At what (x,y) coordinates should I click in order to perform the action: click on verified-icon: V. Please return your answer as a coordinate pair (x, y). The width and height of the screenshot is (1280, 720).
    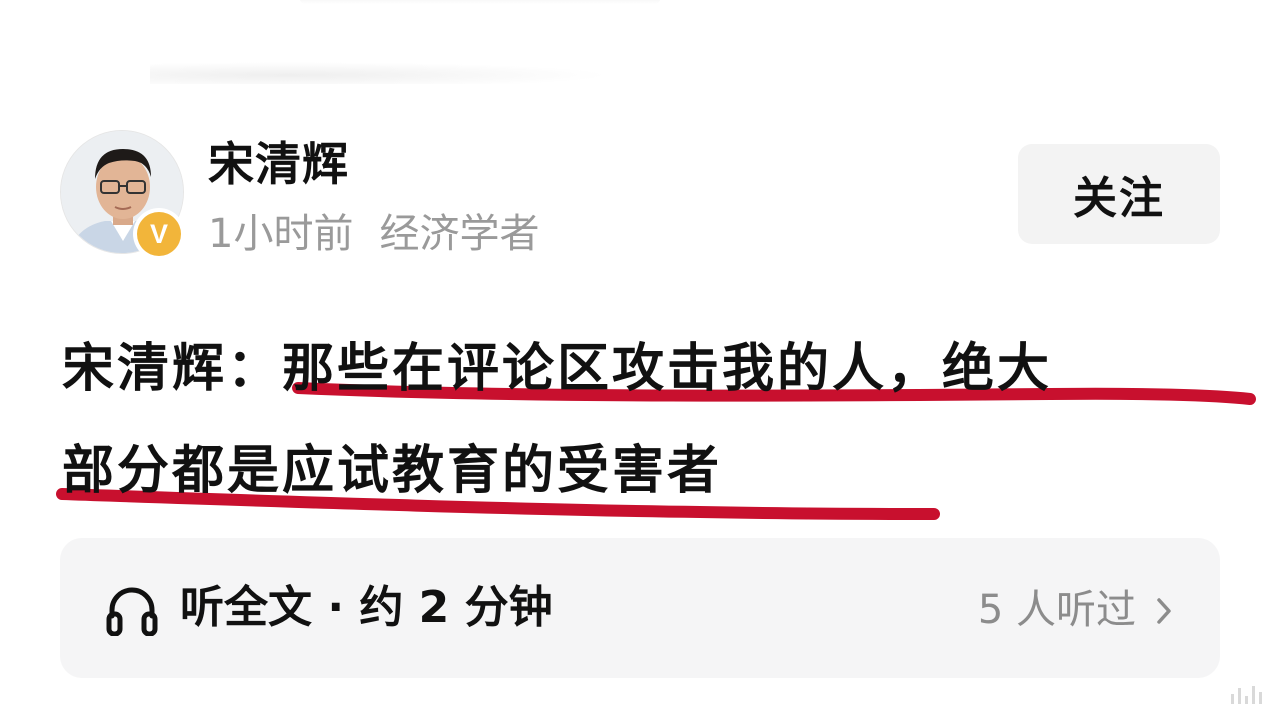
    Looking at the image, I should click on (159, 234).